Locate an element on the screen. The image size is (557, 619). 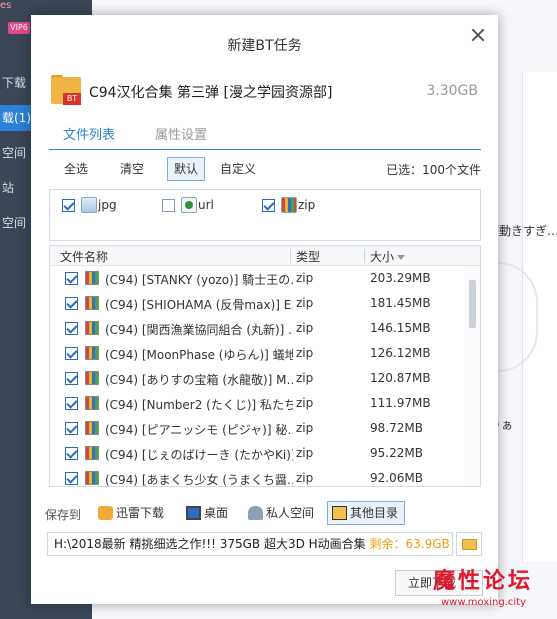
close-icon is located at coordinates (478, 35).